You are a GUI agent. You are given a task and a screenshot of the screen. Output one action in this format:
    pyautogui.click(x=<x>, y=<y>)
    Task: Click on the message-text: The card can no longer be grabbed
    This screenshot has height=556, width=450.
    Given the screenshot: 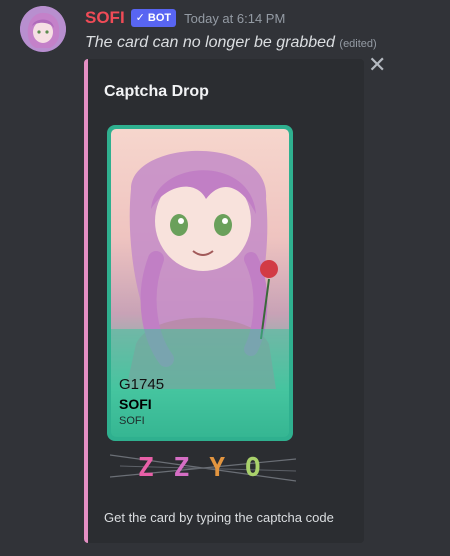 What is the action you would take?
    pyautogui.click(x=210, y=42)
    